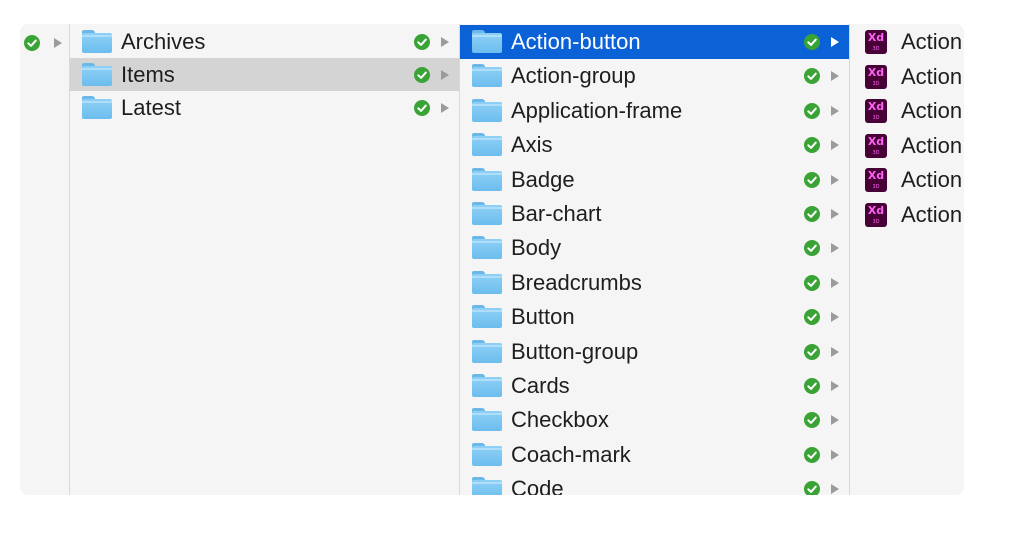 This screenshot has height=548, width=1022. Describe the element at coordinates (264, 41) in the screenshot. I see `folder-row: Archives` at that location.